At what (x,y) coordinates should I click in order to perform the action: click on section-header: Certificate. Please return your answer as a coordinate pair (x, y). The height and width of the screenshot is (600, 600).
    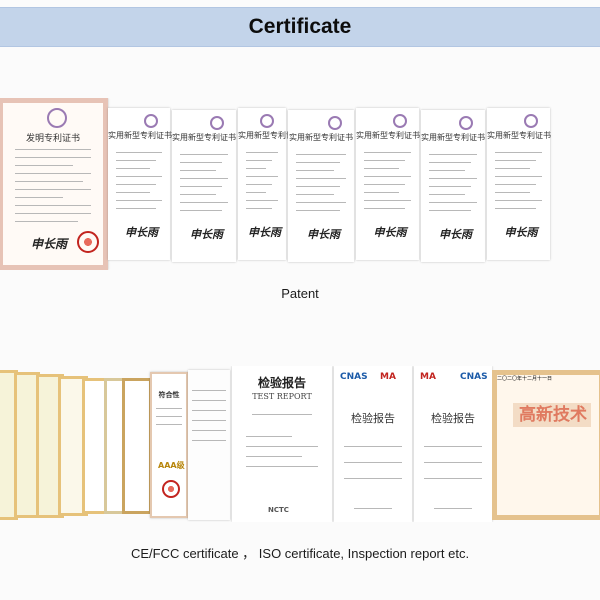
    Looking at the image, I should click on (300, 27).